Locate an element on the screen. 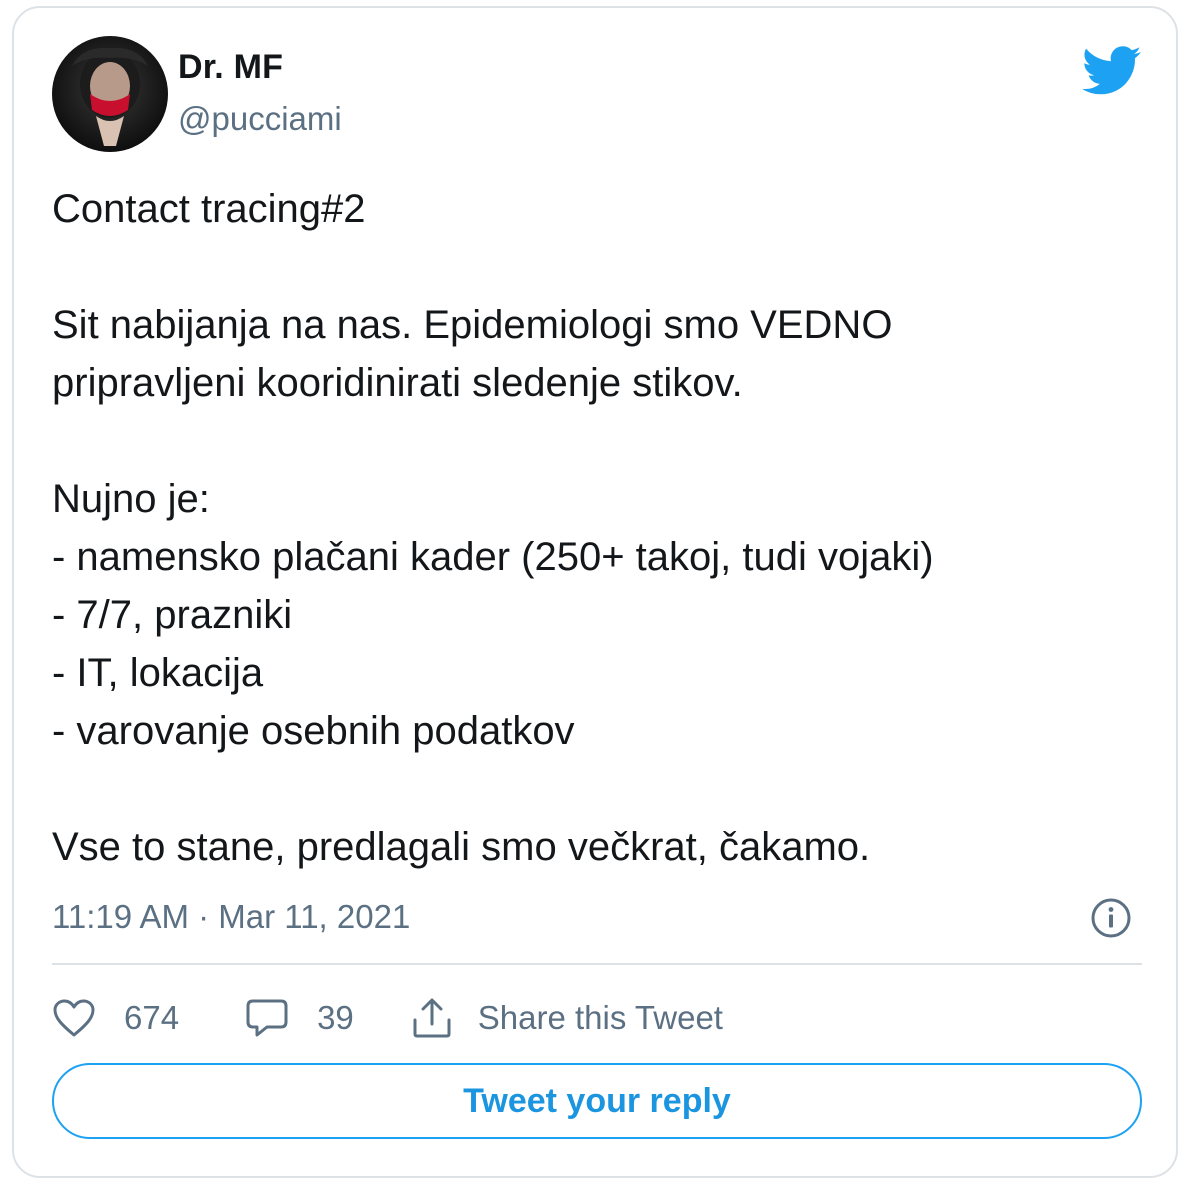 The image size is (1200, 1188). avatar is located at coordinates (110, 94).